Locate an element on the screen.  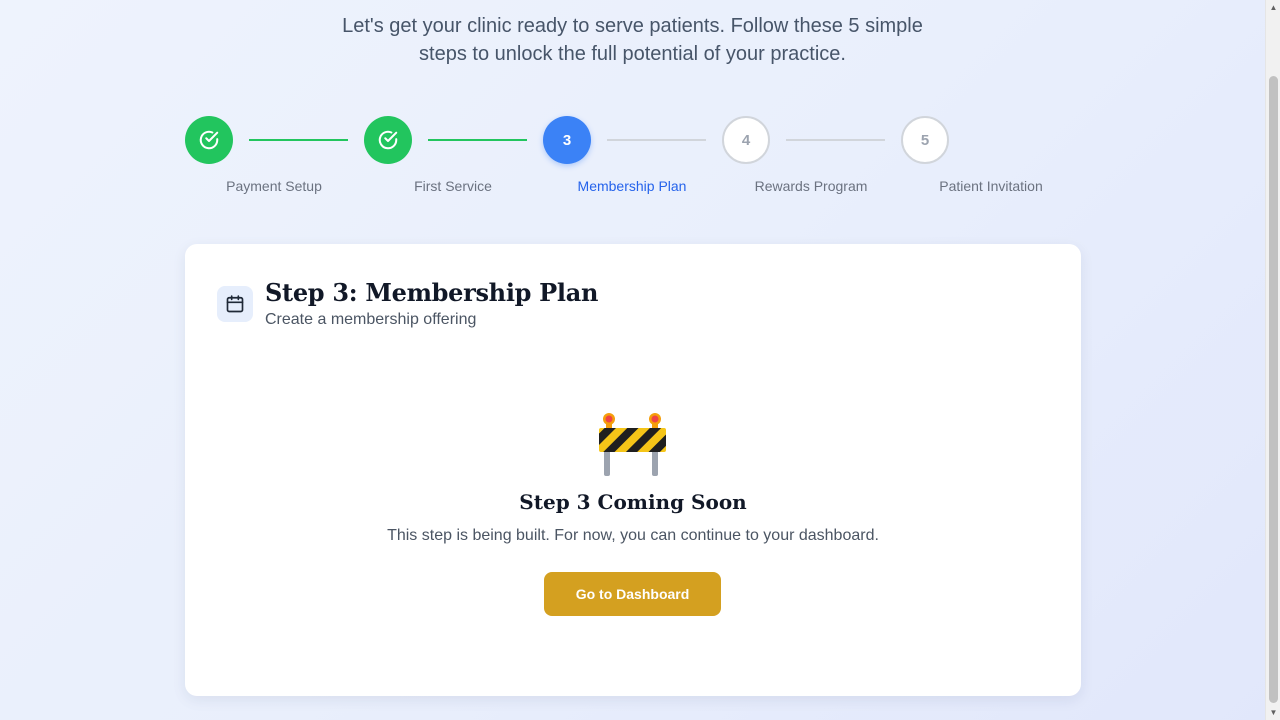
card-icon-badge is located at coordinates (235, 304).